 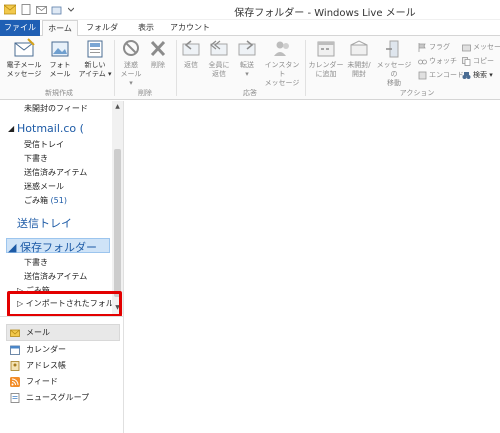 I want to click on folder-junk: 迷惑メール, so click(x=44, y=186).